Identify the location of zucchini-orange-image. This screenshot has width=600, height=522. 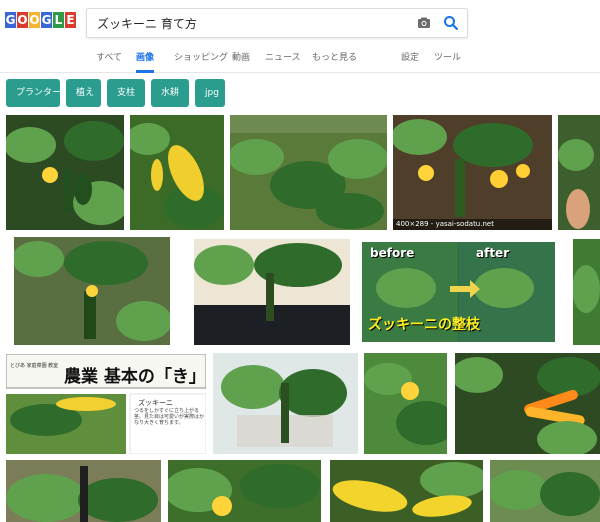
(527, 403).